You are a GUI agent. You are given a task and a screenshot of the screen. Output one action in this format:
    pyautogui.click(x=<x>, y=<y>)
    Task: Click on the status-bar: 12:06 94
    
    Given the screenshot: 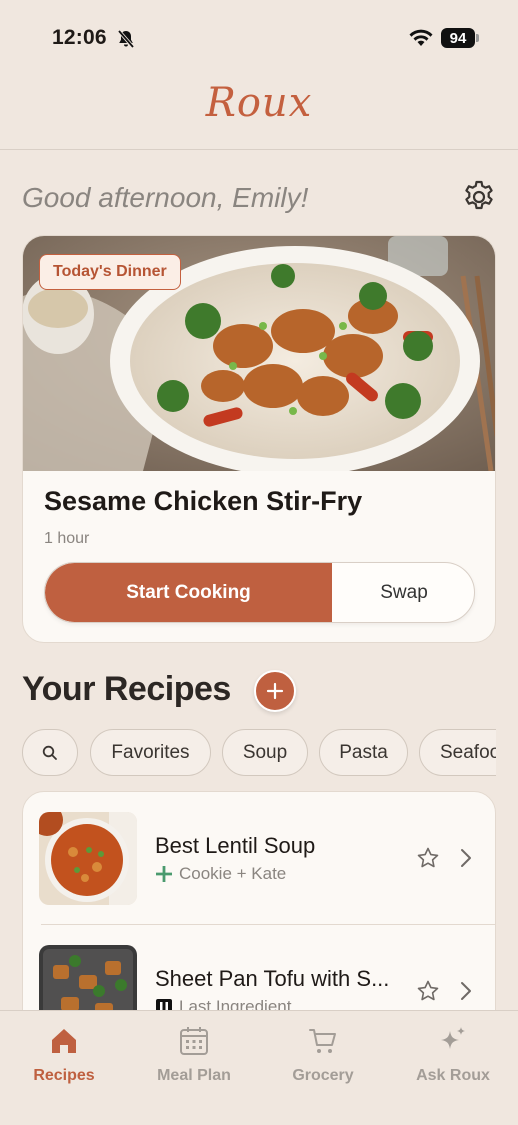 What is the action you would take?
    pyautogui.click(x=259, y=40)
    